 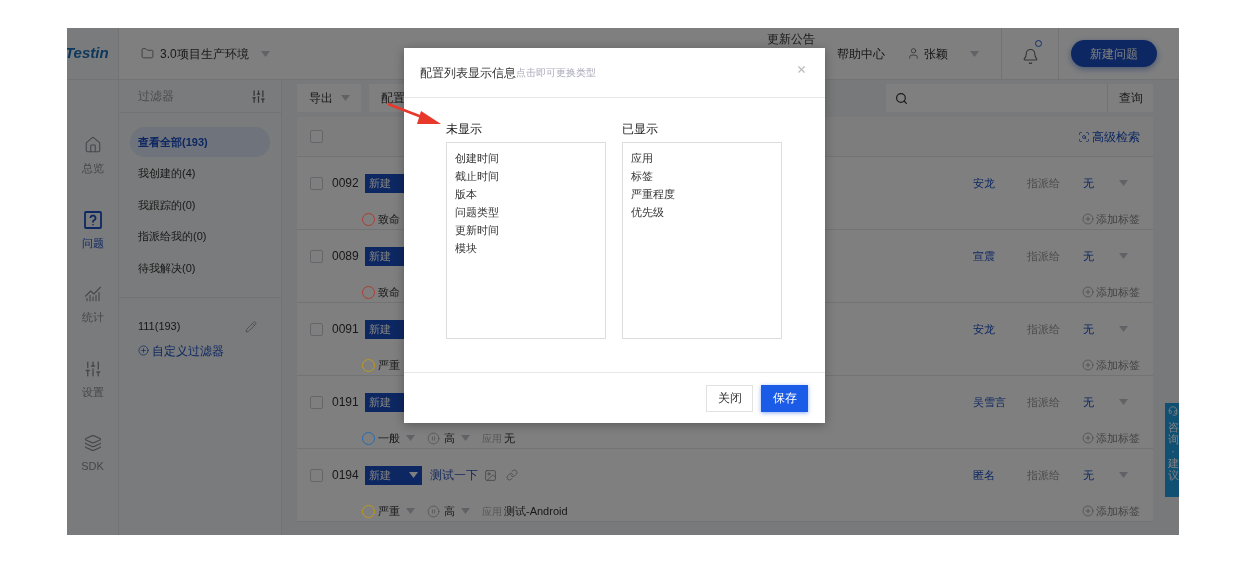 I want to click on dialog-title: 配置列表显示信息, so click(x=468, y=73).